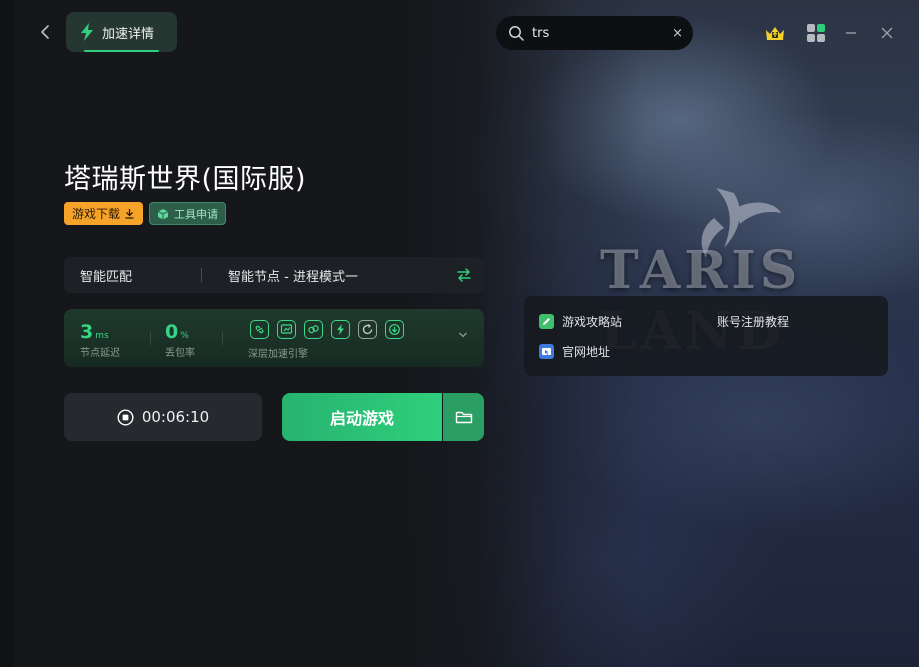 The width and height of the screenshot is (919, 667). What do you see at coordinates (327, 329) in the screenshot?
I see `engine-icons` at bounding box center [327, 329].